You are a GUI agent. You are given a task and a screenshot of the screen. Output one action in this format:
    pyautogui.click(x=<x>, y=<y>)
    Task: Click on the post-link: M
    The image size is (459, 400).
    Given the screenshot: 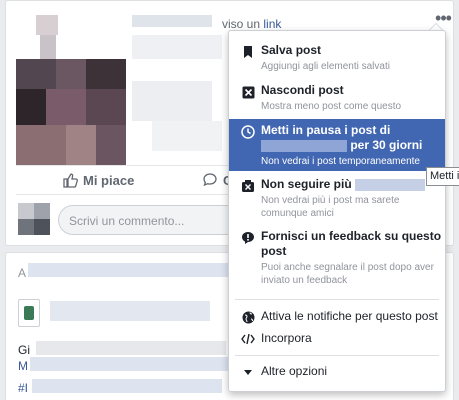 What is the action you would take?
    pyautogui.click(x=23, y=366)
    